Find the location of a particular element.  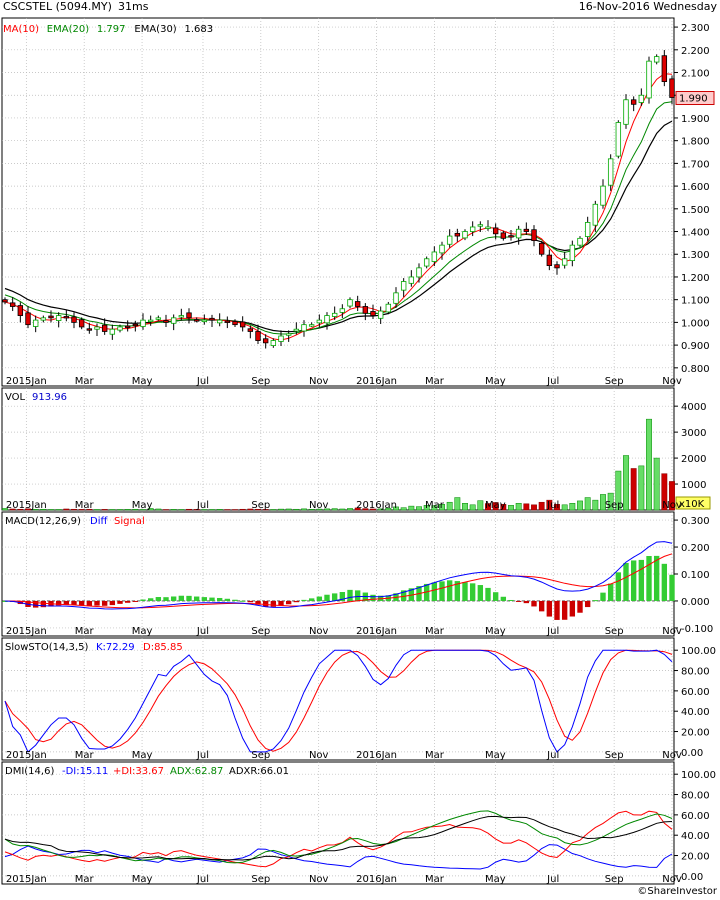

price-month-label: Sep is located at coordinates (614, 381).